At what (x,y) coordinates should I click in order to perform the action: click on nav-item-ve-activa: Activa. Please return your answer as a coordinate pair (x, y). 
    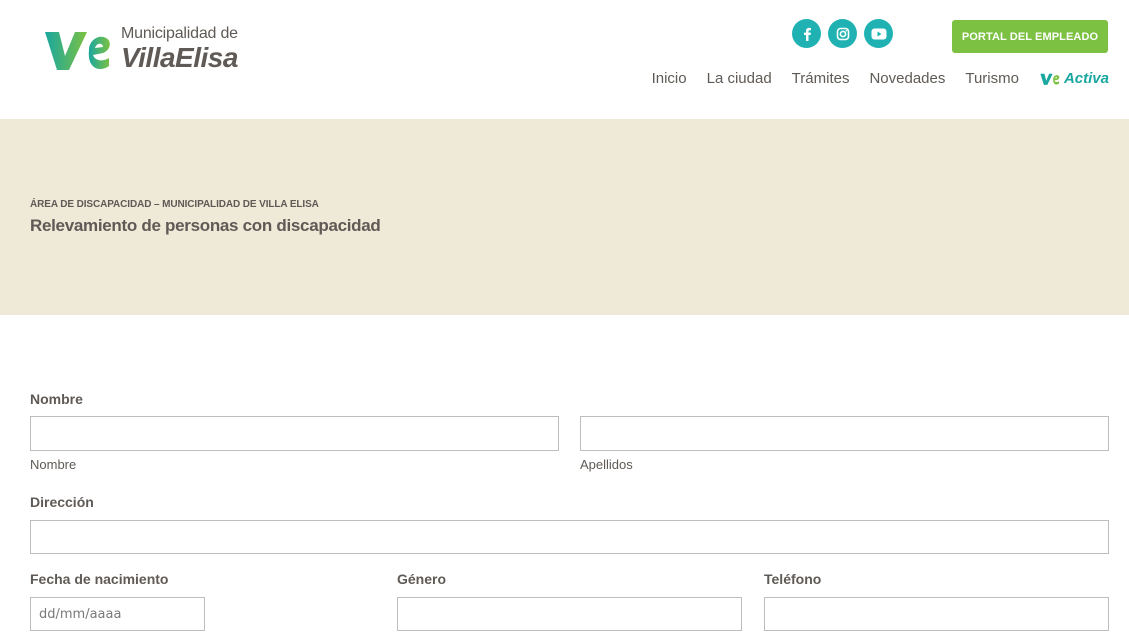
    Looking at the image, I should click on (1074, 78).